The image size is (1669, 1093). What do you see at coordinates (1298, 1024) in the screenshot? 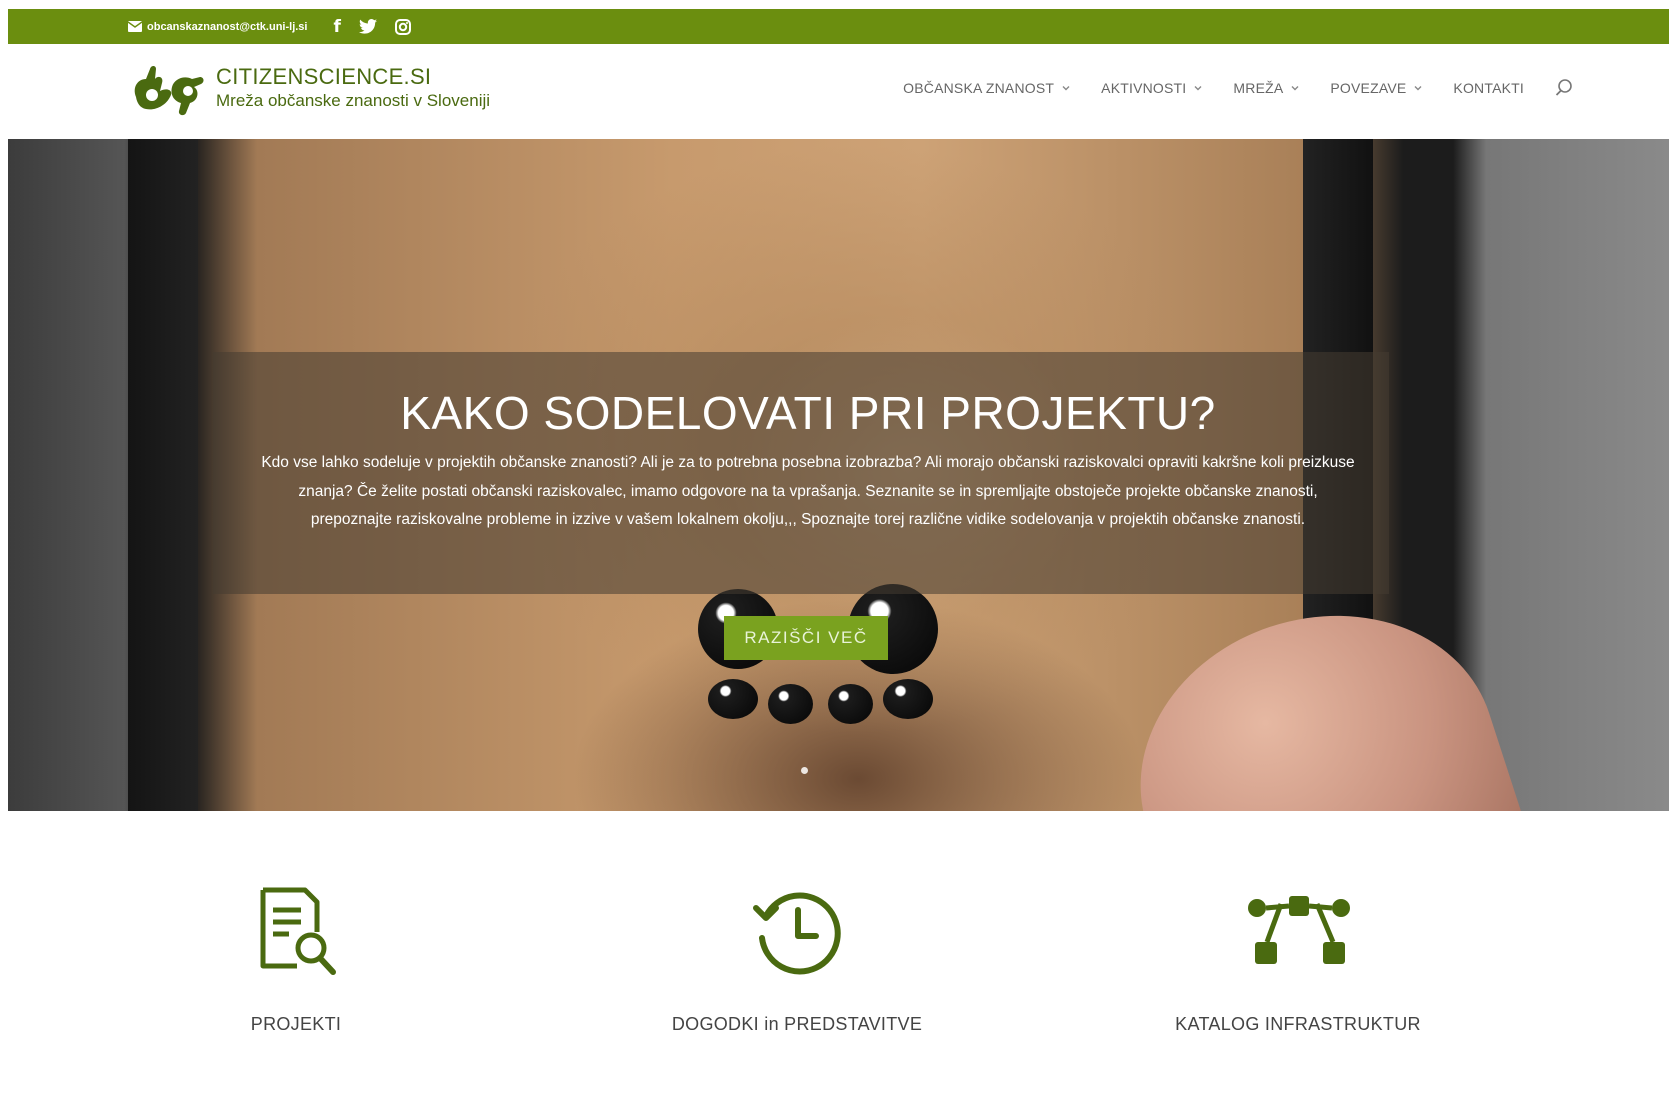
I see `feature-label: KATALOG INFRASTRUKTUR` at bounding box center [1298, 1024].